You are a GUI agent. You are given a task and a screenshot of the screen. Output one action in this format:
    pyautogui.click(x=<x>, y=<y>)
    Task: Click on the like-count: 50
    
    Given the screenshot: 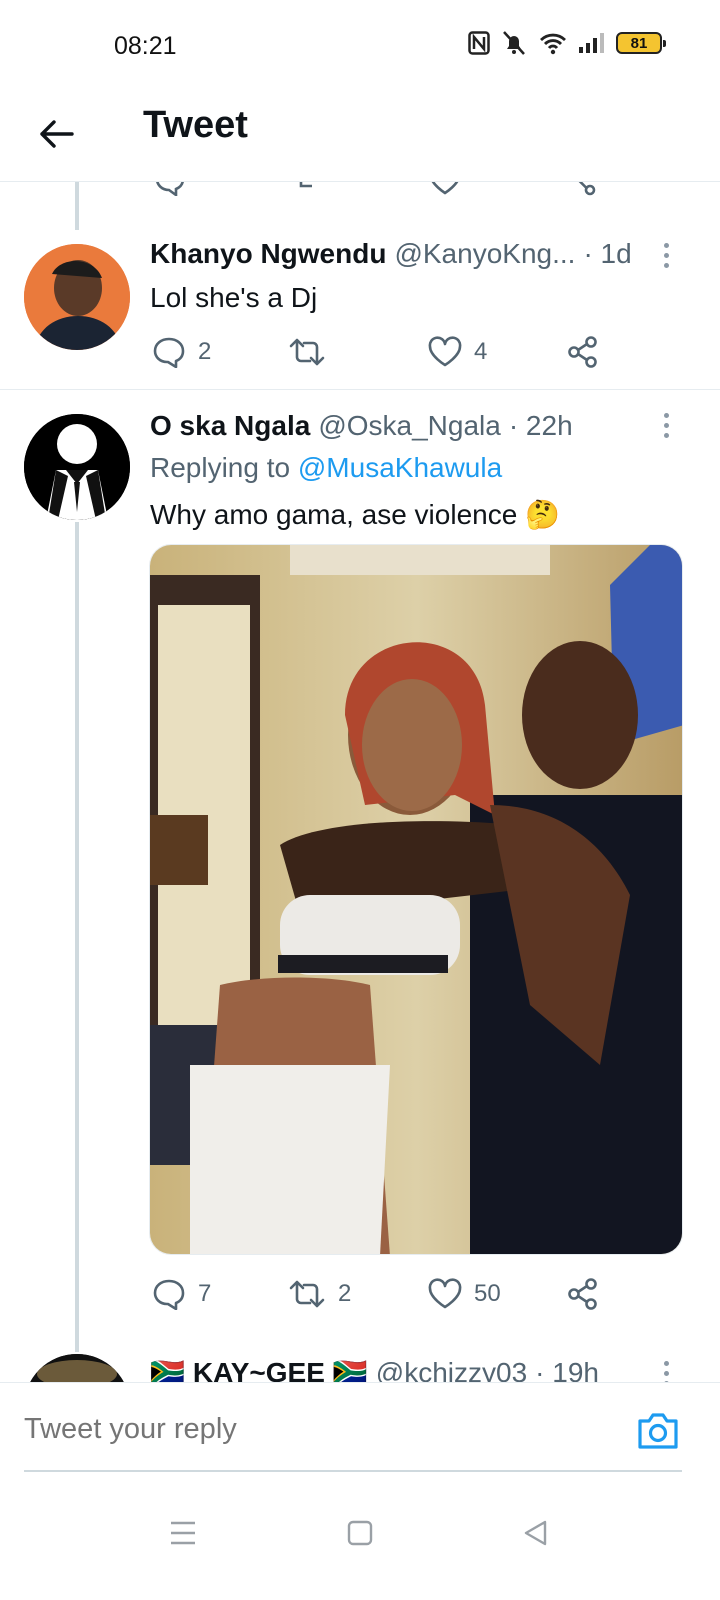 What is the action you would take?
    pyautogui.click(x=487, y=1293)
    